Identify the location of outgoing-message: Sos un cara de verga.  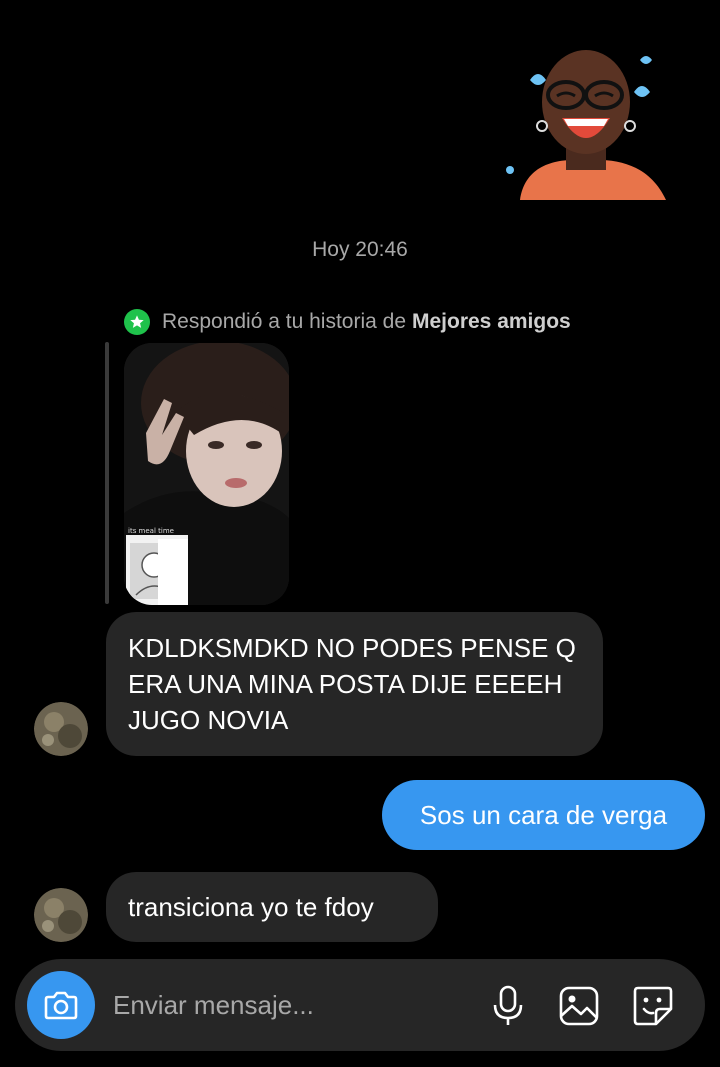
(543, 815).